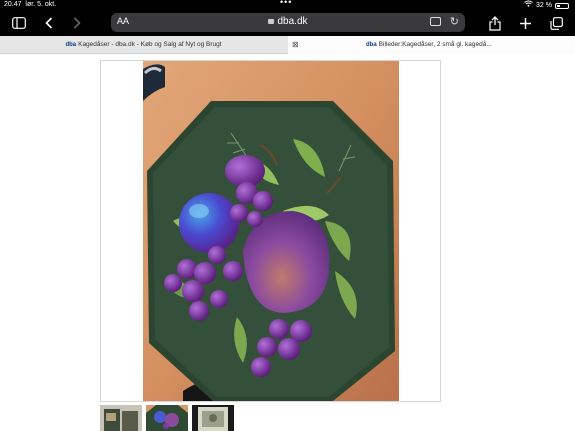 The width and height of the screenshot is (575, 431). I want to click on browser-toolbar: AA dba.dk ↻, so click(287, 23).